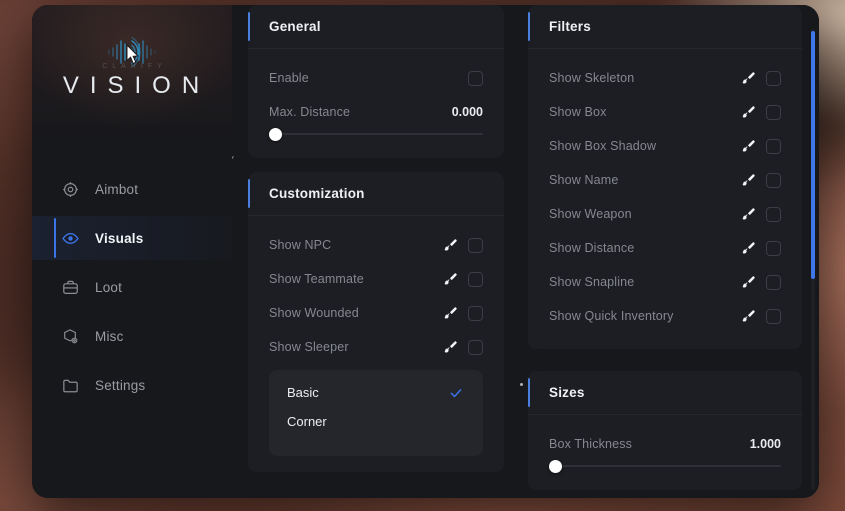 The width and height of the screenshot is (845, 511). I want to click on sizes-panel: Sizes Box Thickness 1.000, so click(665, 430).